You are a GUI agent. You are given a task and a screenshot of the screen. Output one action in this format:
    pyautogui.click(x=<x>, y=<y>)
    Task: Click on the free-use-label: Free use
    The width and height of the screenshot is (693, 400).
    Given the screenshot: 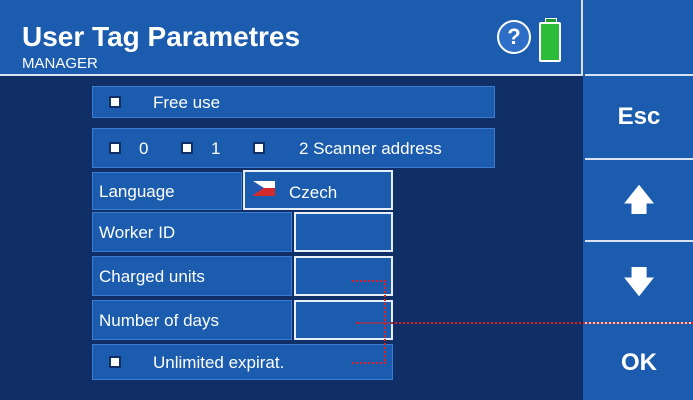 What is the action you would take?
    pyautogui.click(x=187, y=102)
    